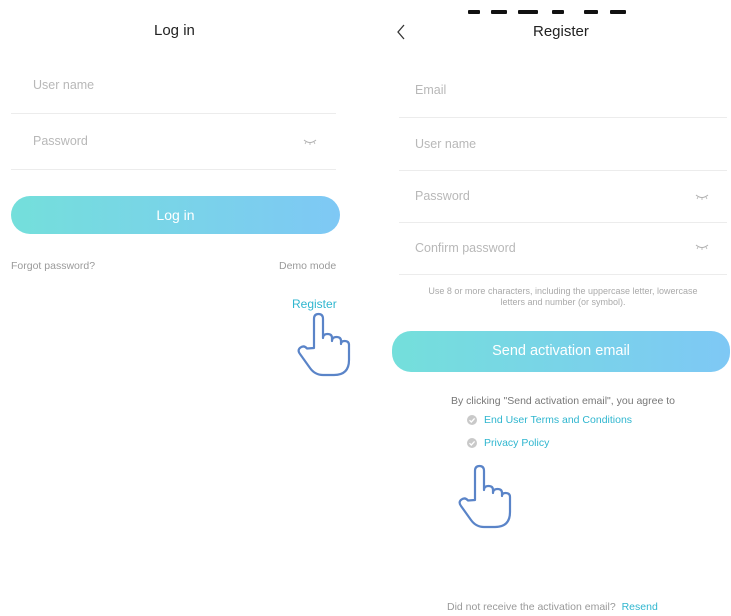 The width and height of the screenshot is (731, 616). I want to click on confirm-password-input: Confirm password, so click(465, 248).